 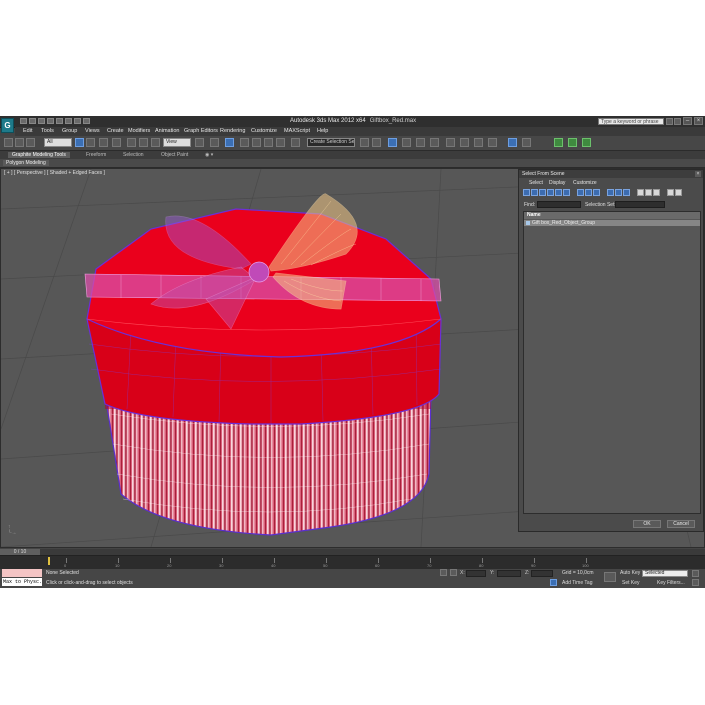 I want to click on display-groups-icon, so click(x=580, y=192).